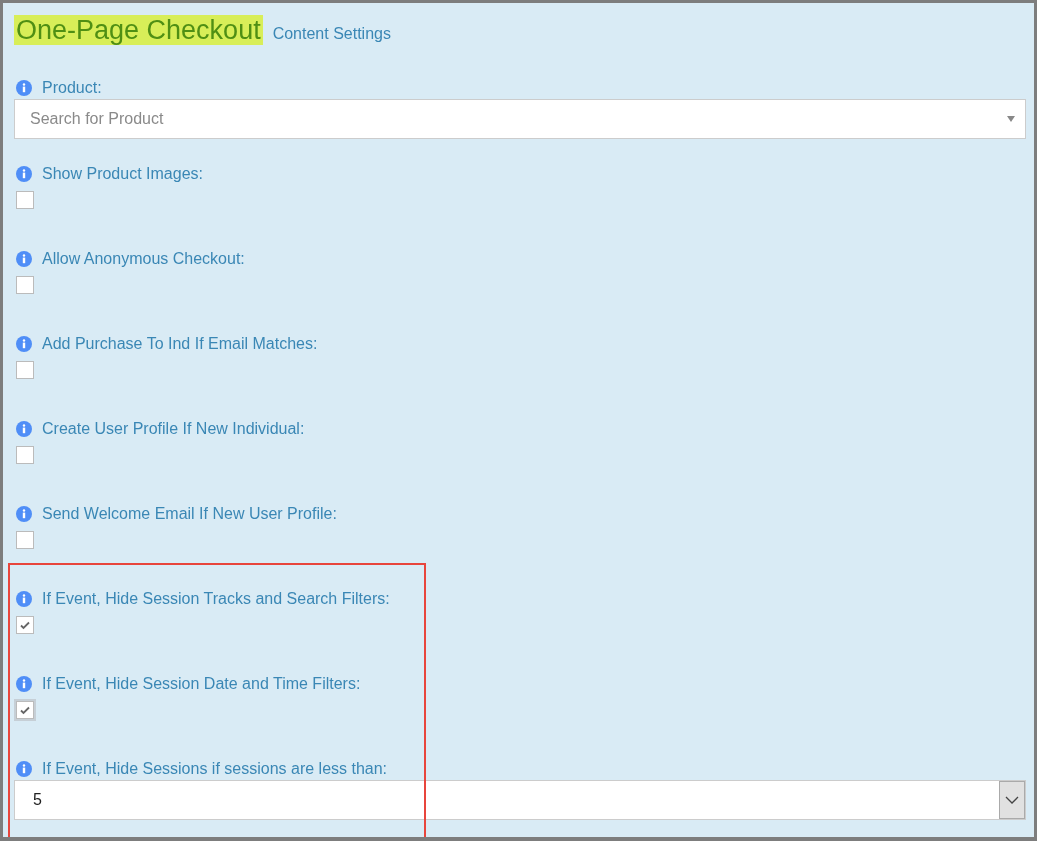 The width and height of the screenshot is (1037, 841). I want to click on dropdown-arrow-icon, so click(1011, 119).